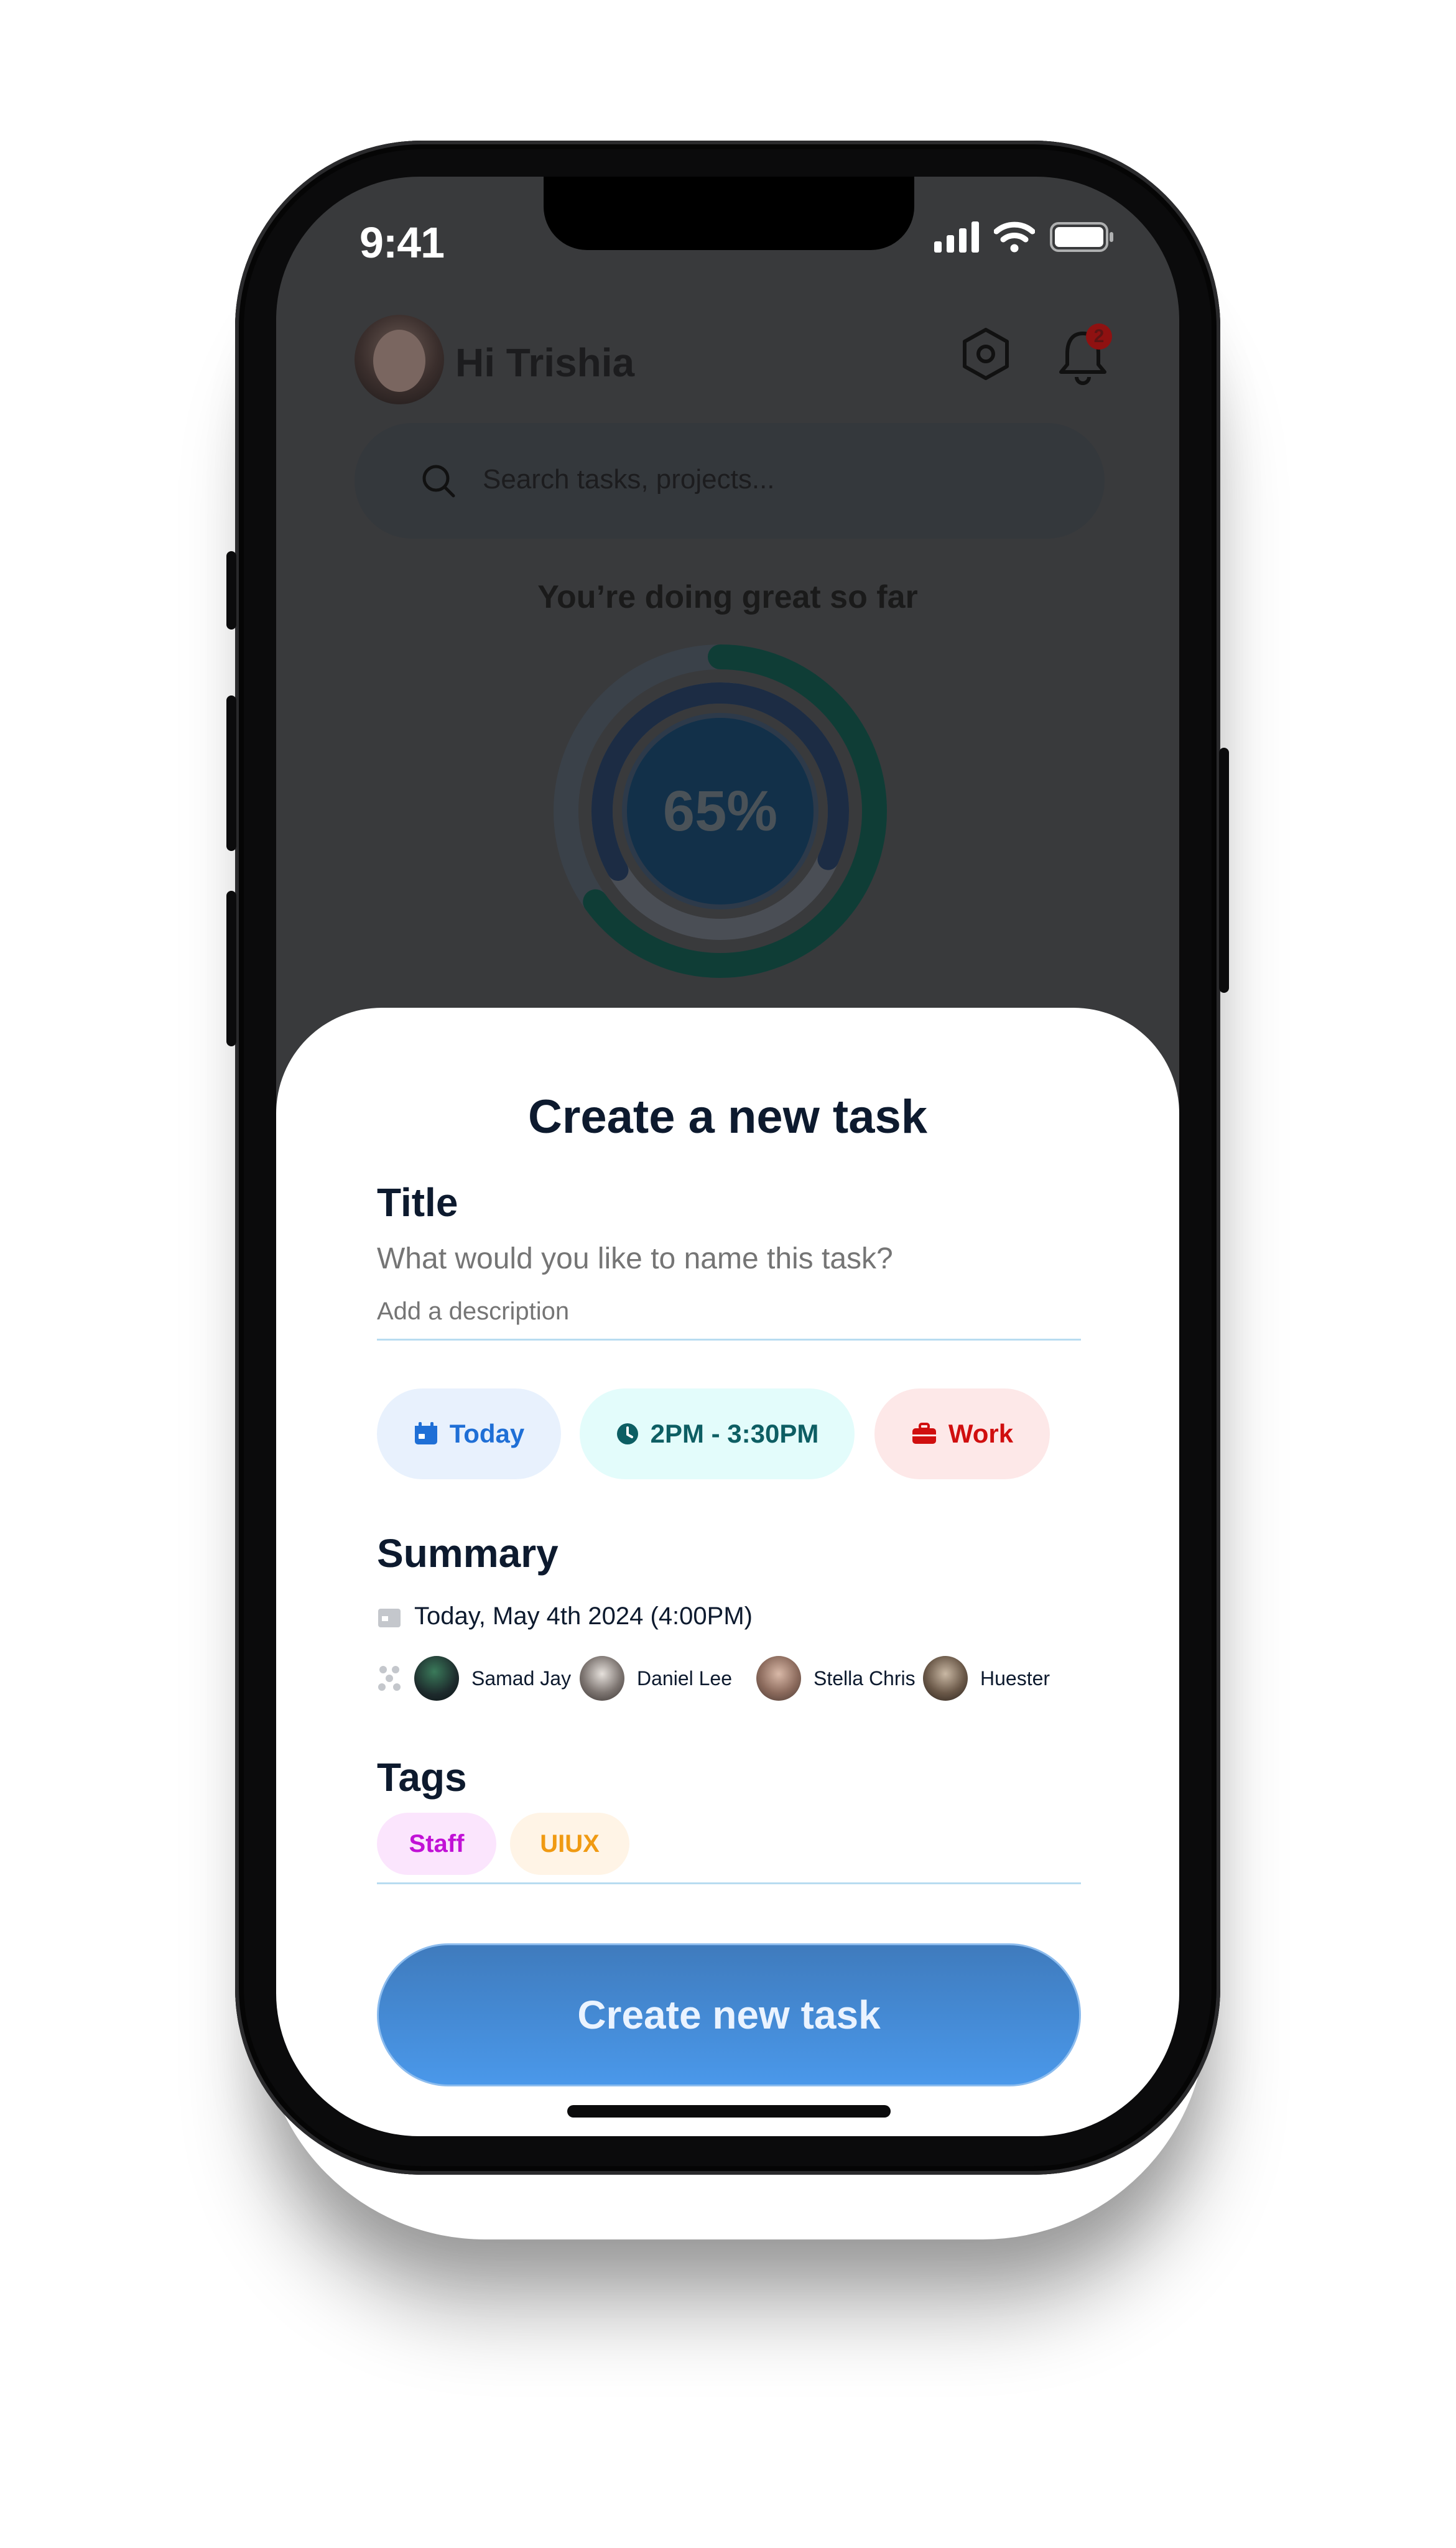  I want to click on assignee-daniel-lee: Daniel Lee, so click(656, 1679).